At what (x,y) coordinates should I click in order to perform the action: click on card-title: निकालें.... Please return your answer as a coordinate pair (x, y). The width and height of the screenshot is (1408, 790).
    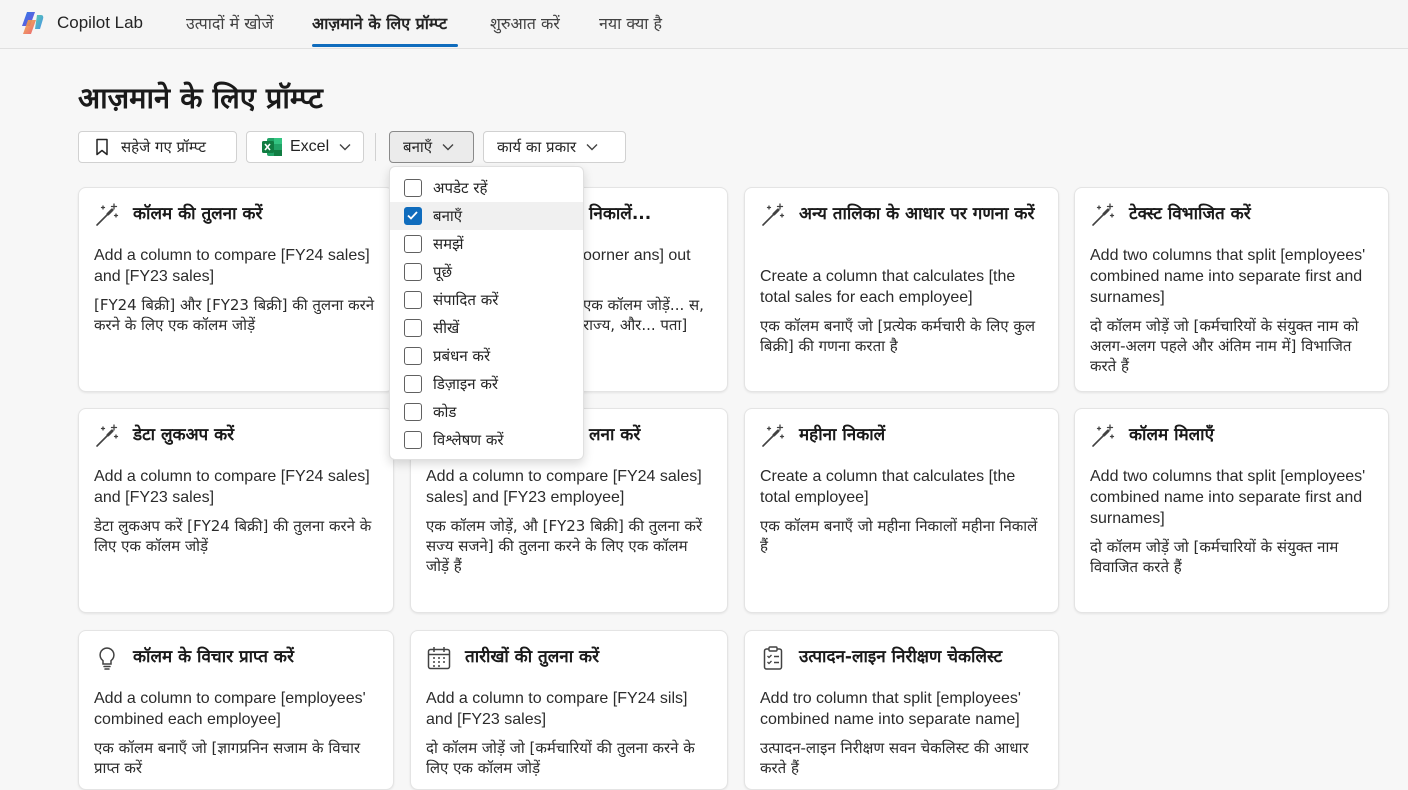
    Looking at the image, I should click on (620, 214).